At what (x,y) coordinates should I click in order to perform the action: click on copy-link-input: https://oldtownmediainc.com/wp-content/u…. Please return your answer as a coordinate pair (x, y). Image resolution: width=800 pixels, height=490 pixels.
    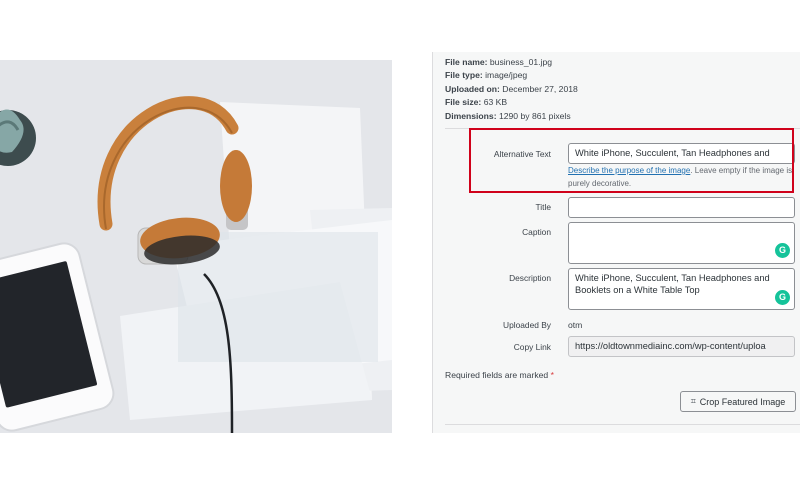
    Looking at the image, I should click on (681, 346).